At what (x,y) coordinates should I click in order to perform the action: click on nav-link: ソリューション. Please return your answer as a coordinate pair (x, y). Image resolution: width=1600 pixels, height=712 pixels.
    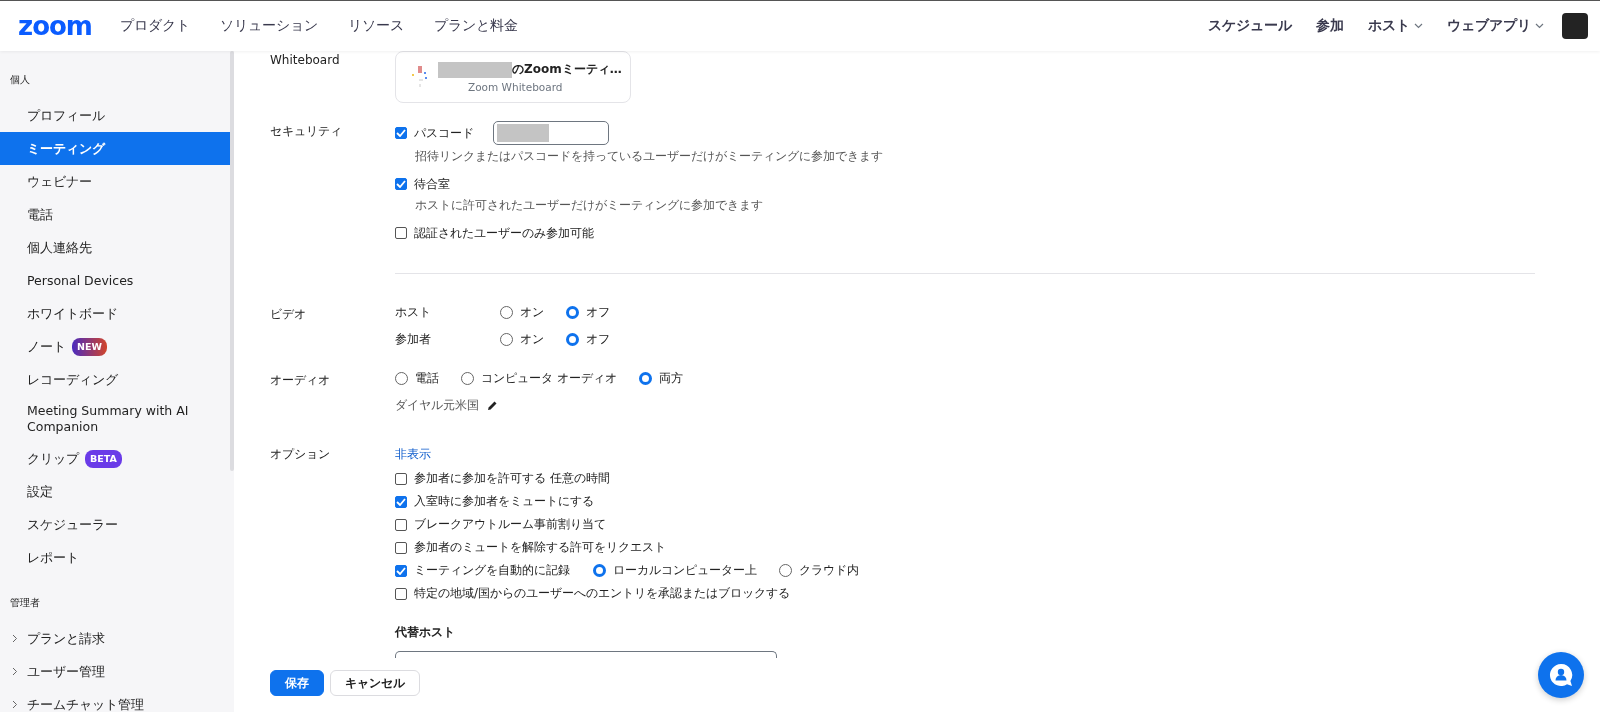
    Looking at the image, I should click on (268, 26).